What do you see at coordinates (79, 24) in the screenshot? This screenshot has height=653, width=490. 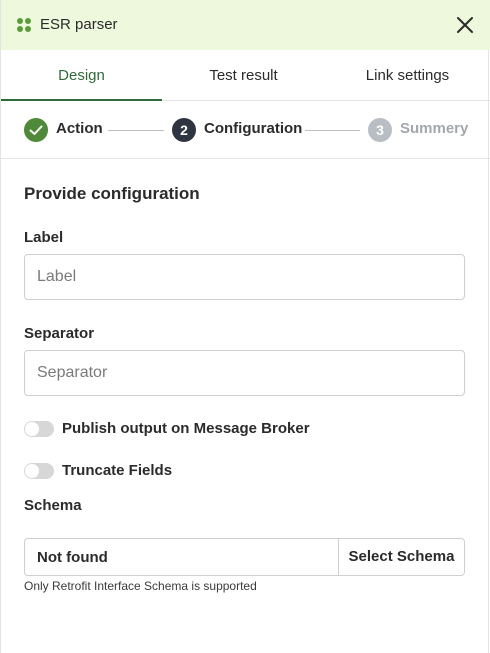 I see `panel-title: ESR parser` at bounding box center [79, 24].